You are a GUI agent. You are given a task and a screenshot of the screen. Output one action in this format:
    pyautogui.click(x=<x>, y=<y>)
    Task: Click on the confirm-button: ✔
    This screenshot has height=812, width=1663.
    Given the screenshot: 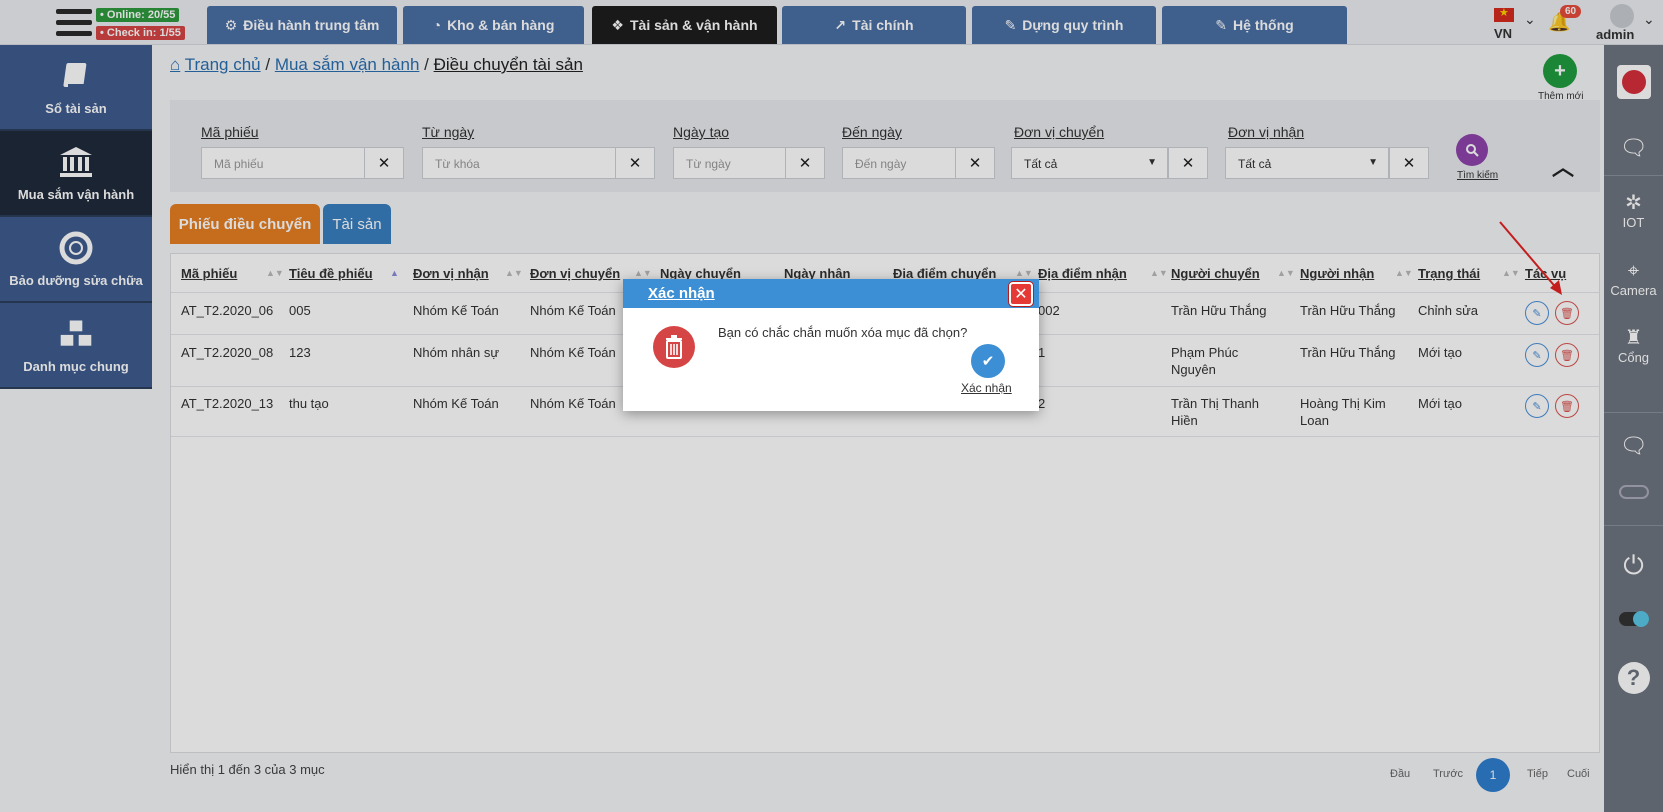 What is the action you would take?
    pyautogui.click(x=988, y=361)
    